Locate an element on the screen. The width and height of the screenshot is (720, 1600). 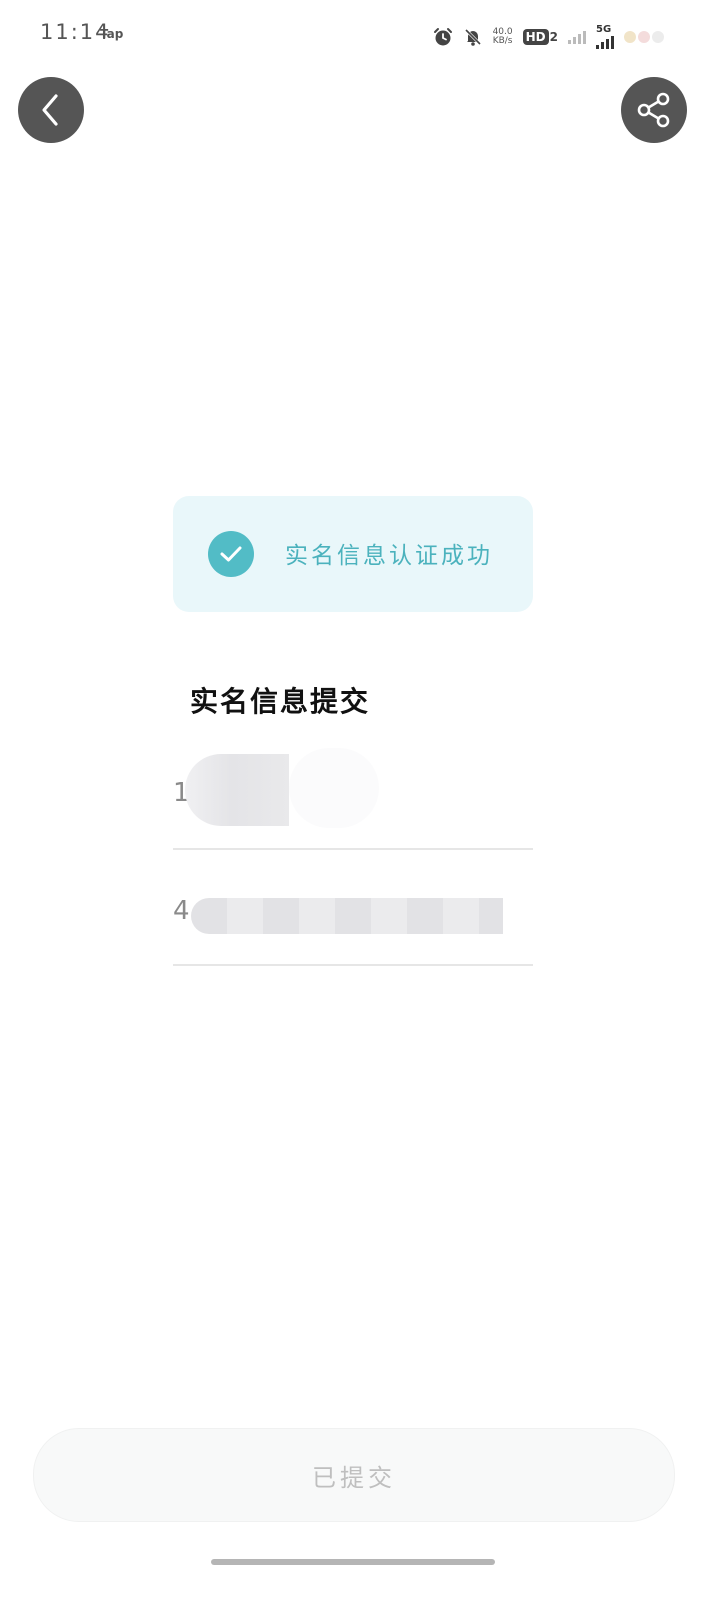
name-blur-mask is located at coordinates (237, 790).